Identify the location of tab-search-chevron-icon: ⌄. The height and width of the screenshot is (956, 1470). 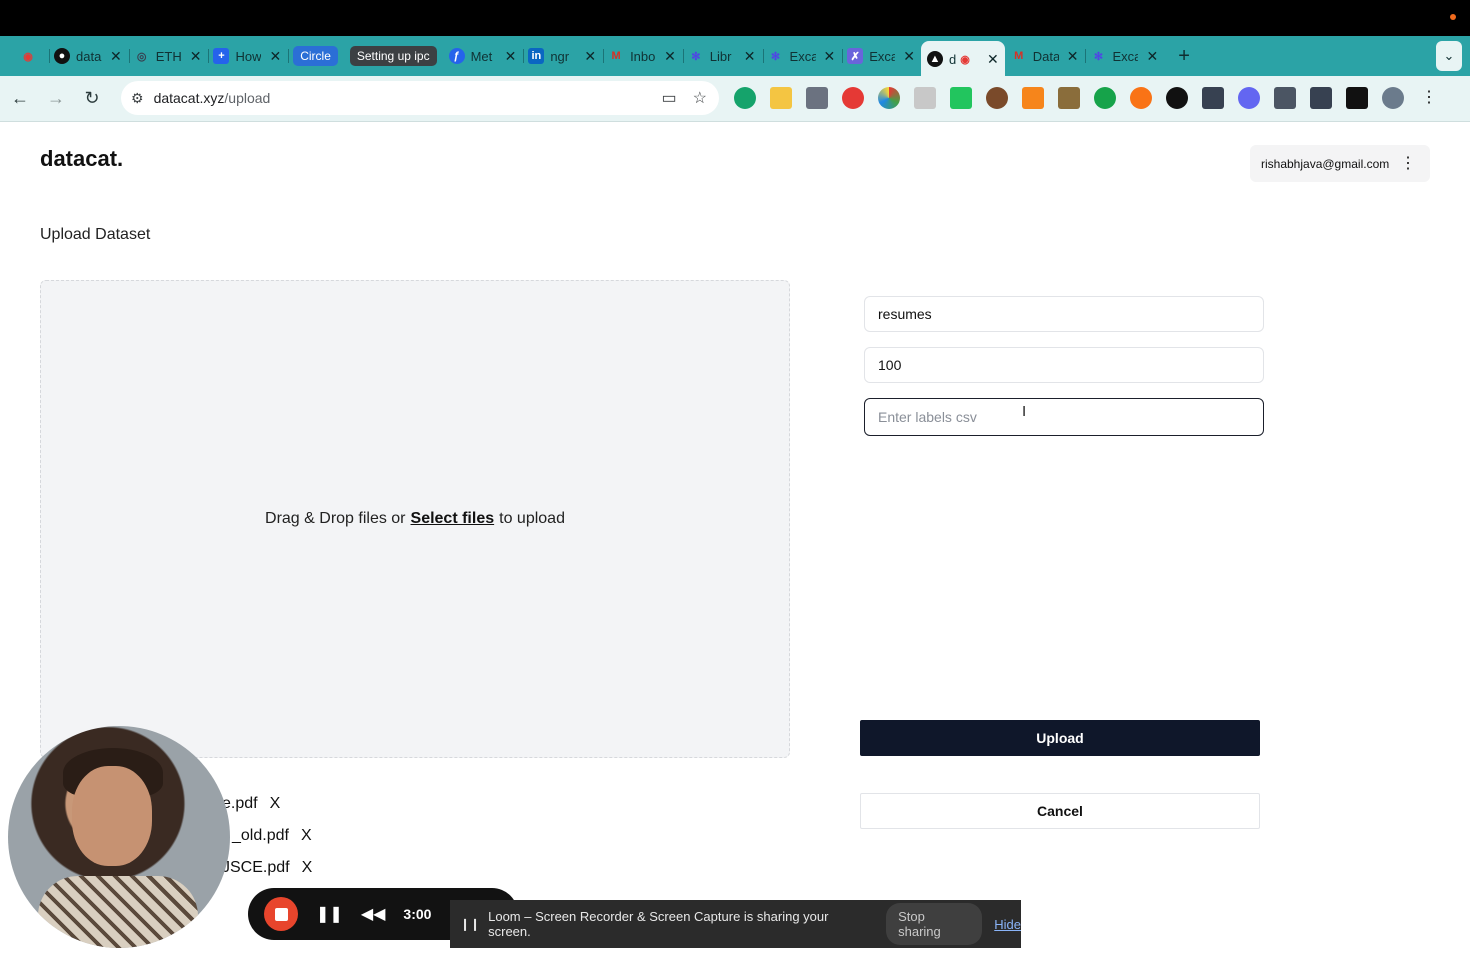
(1449, 56).